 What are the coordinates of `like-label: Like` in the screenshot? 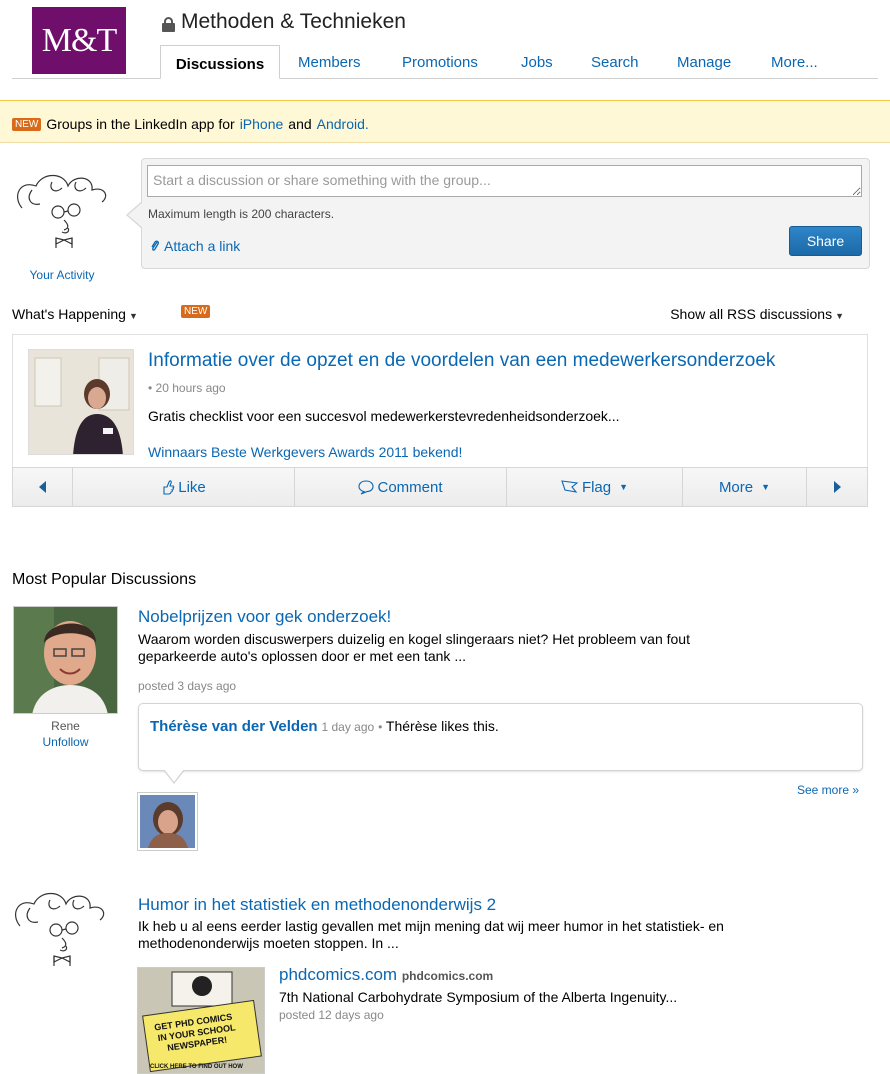 It's located at (192, 487).